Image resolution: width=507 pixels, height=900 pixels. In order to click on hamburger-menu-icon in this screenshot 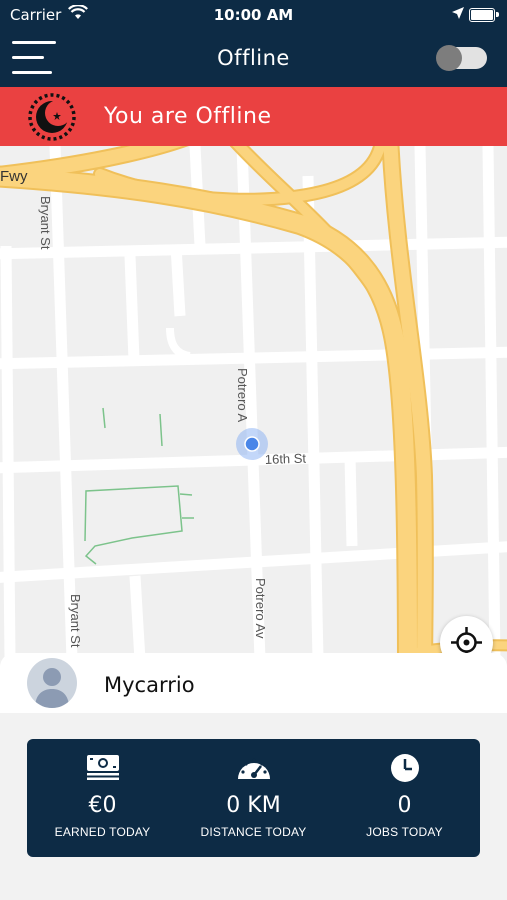, I will do `click(34, 58)`.